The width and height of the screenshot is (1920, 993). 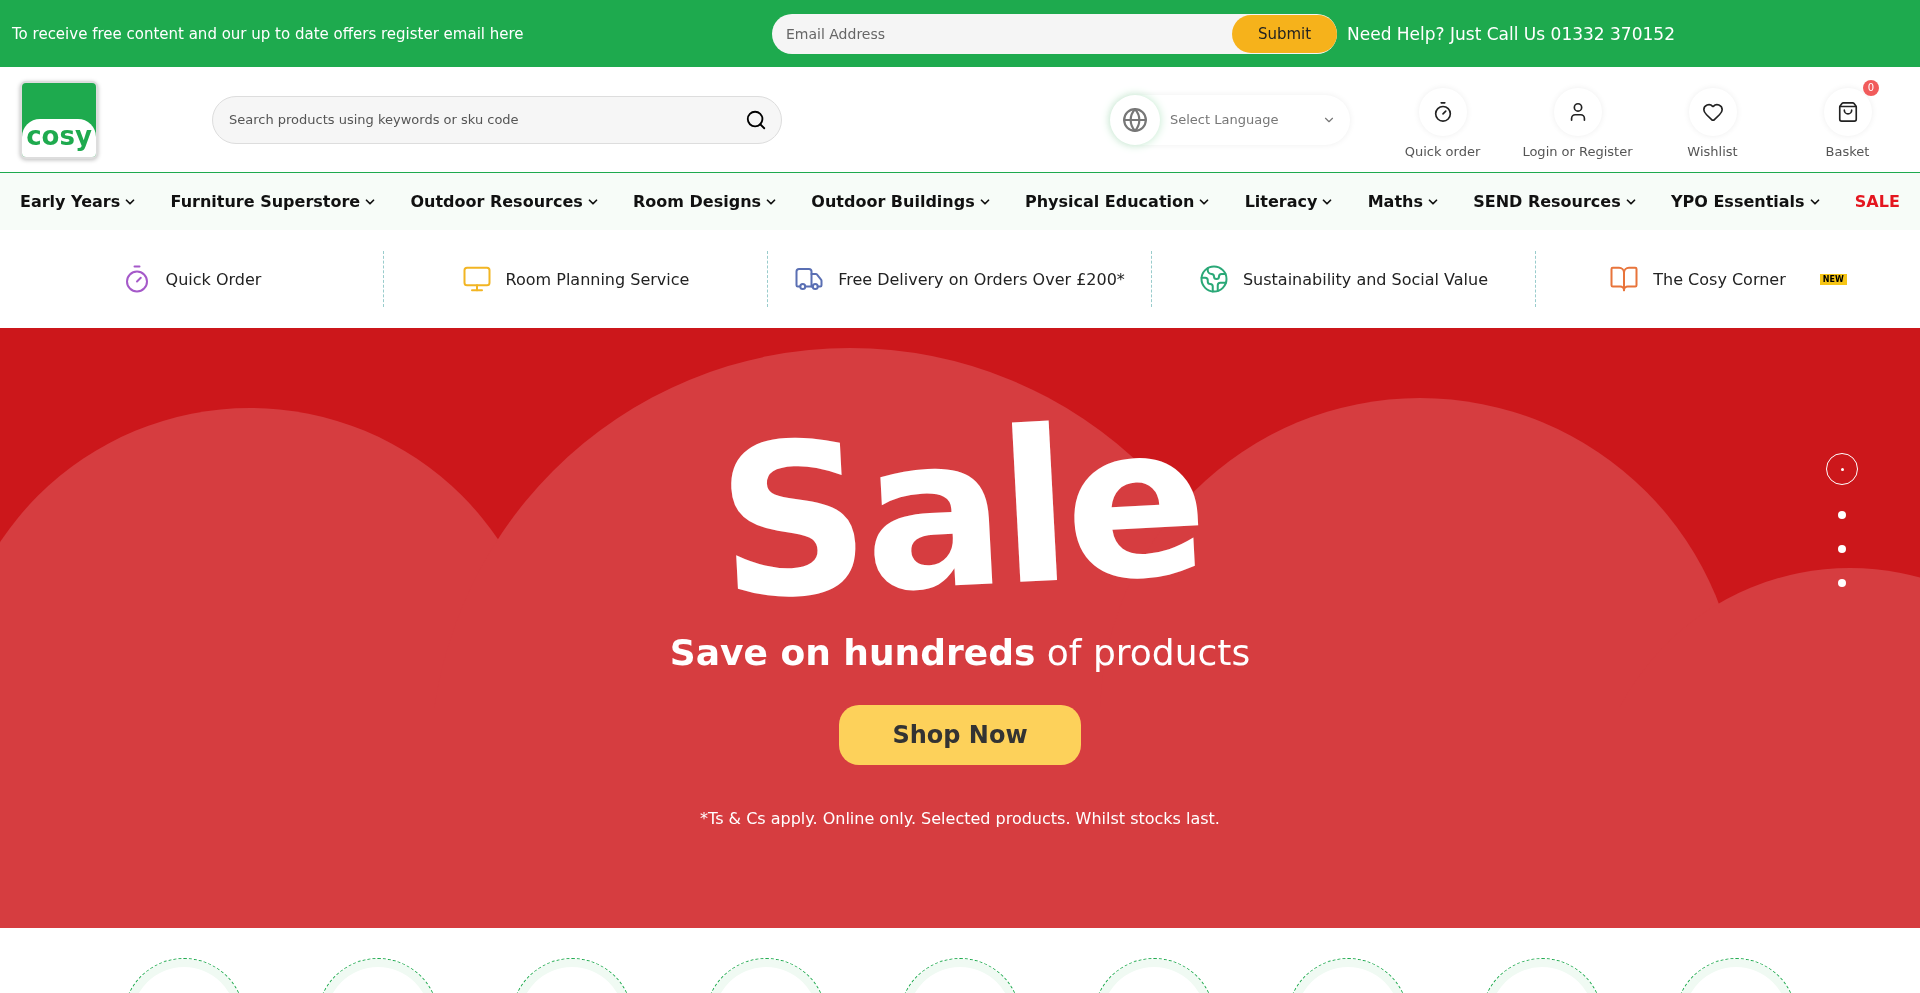 I want to click on new-badge: NEW, so click(x=1833, y=279).